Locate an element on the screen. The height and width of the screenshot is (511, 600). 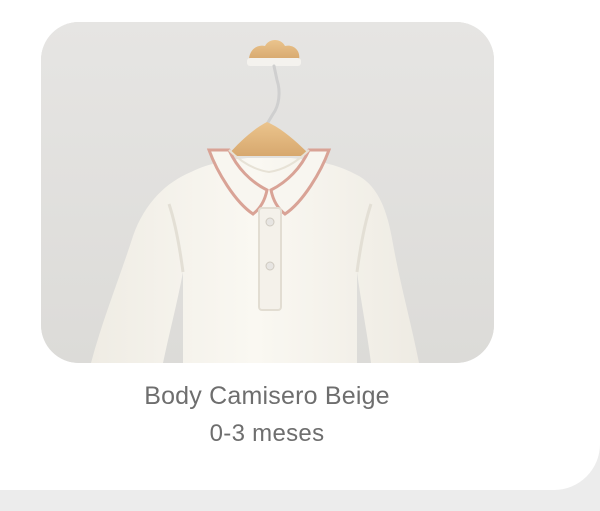
product-size: 0-3 meses is located at coordinates (267, 433).